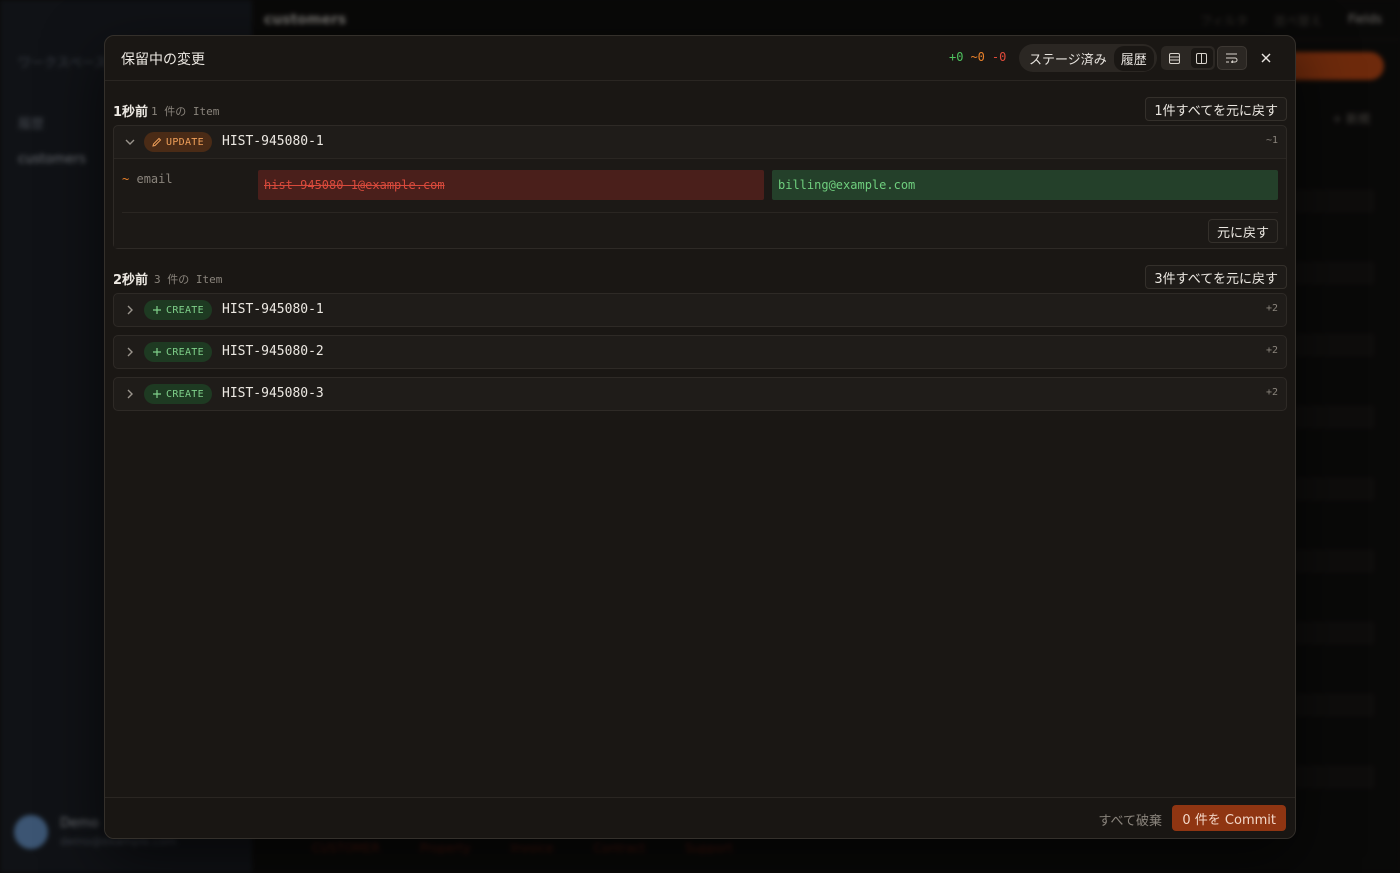 The height and width of the screenshot is (873, 1400). I want to click on group-count: 1 件の Item, so click(185, 111).